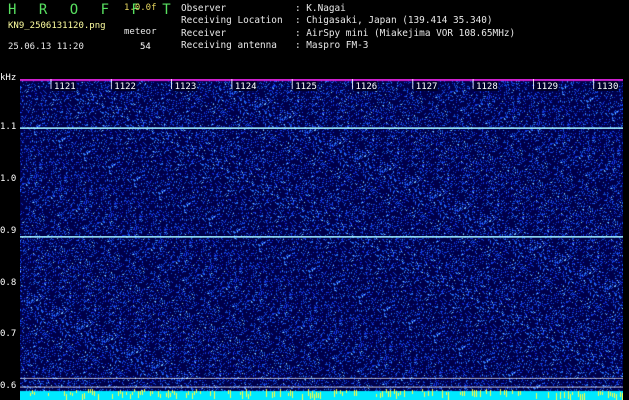  Describe the element at coordinates (229, 46) in the screenshot. I see `info-key: Receiving antenna` at that location.